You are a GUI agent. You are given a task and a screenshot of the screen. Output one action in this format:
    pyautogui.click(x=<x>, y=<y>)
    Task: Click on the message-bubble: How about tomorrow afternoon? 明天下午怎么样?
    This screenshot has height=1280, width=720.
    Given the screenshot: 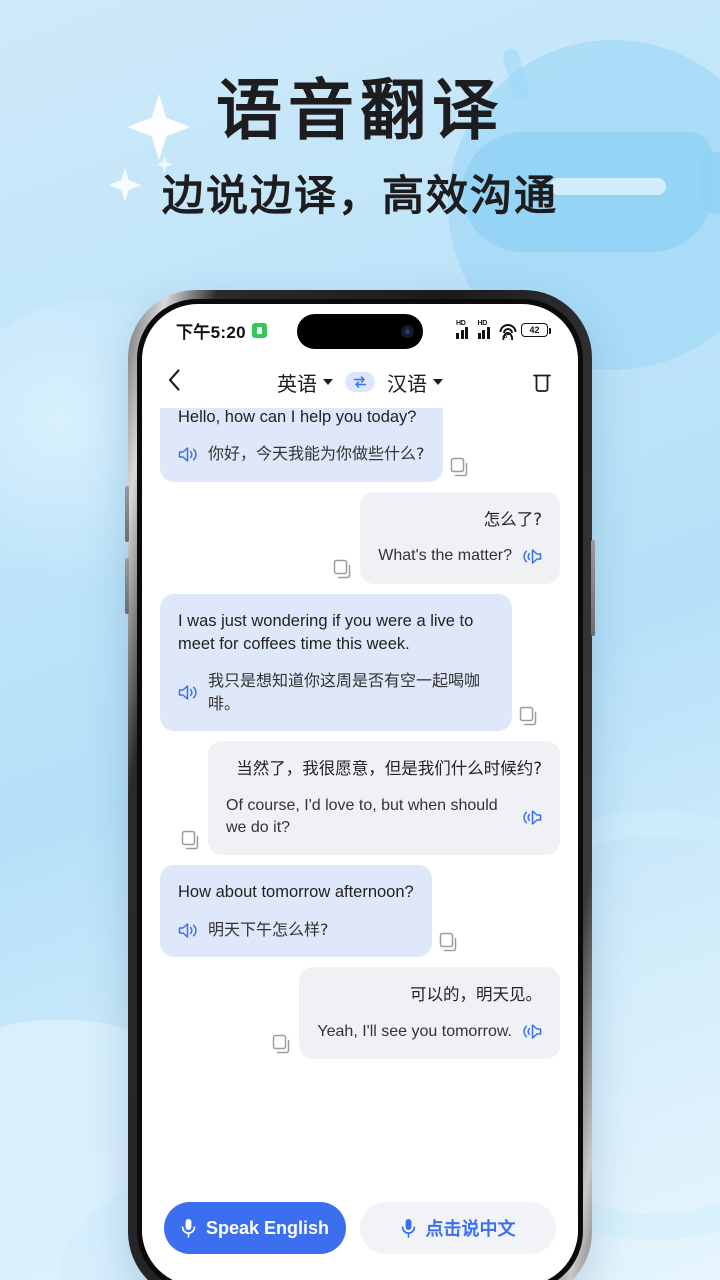 What is the action you would take?
    pyautogui.click(x=296, y=911)
    